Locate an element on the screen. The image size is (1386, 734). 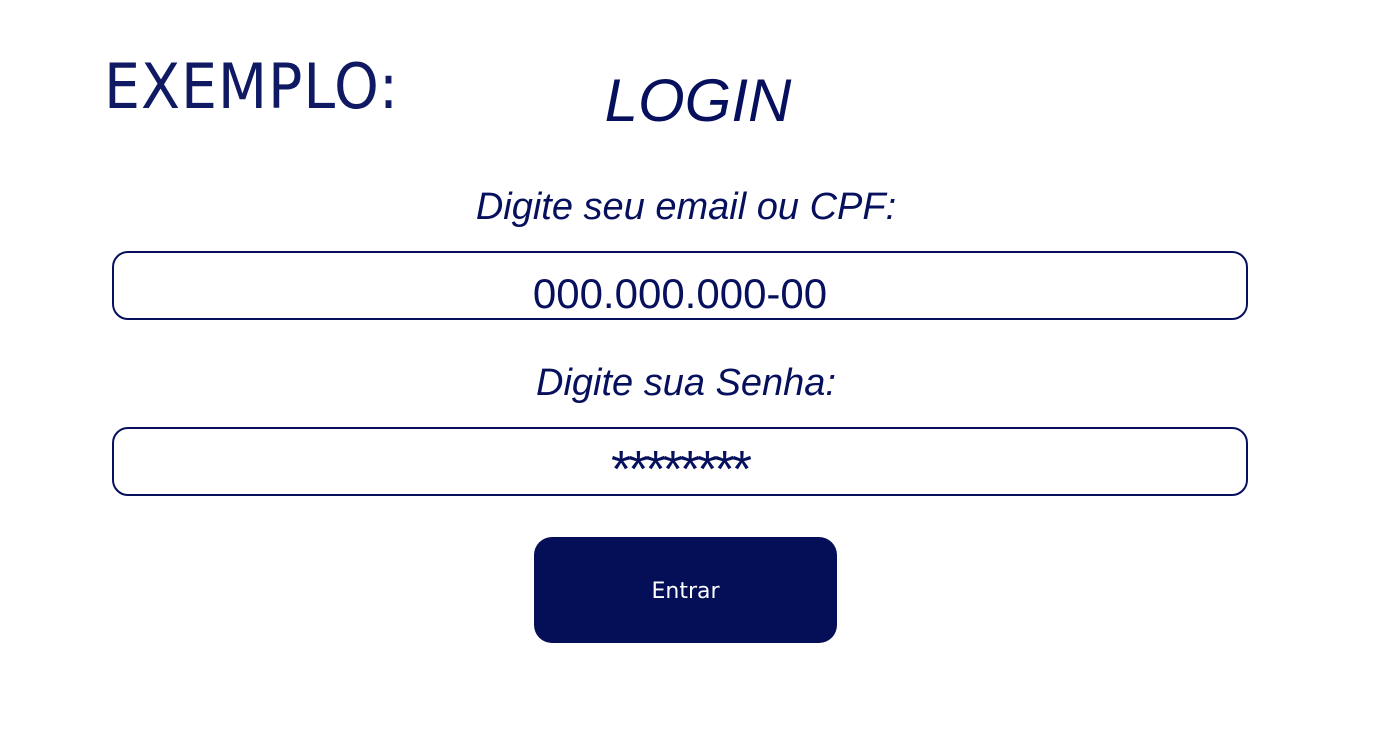
email-cpf-field: 000.000.000-00 is located at coordinates (680, 285).